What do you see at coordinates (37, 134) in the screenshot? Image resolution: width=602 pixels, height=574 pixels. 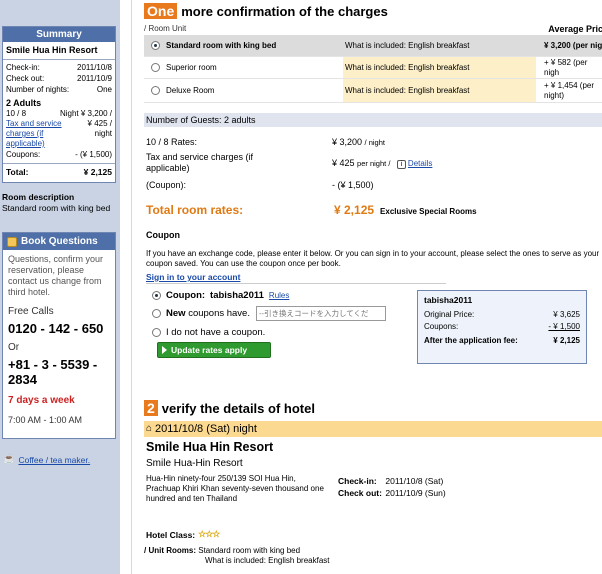 I see `summary-tax-link: Tax and service charges (if applicable)` at bounding box center [37, 134].